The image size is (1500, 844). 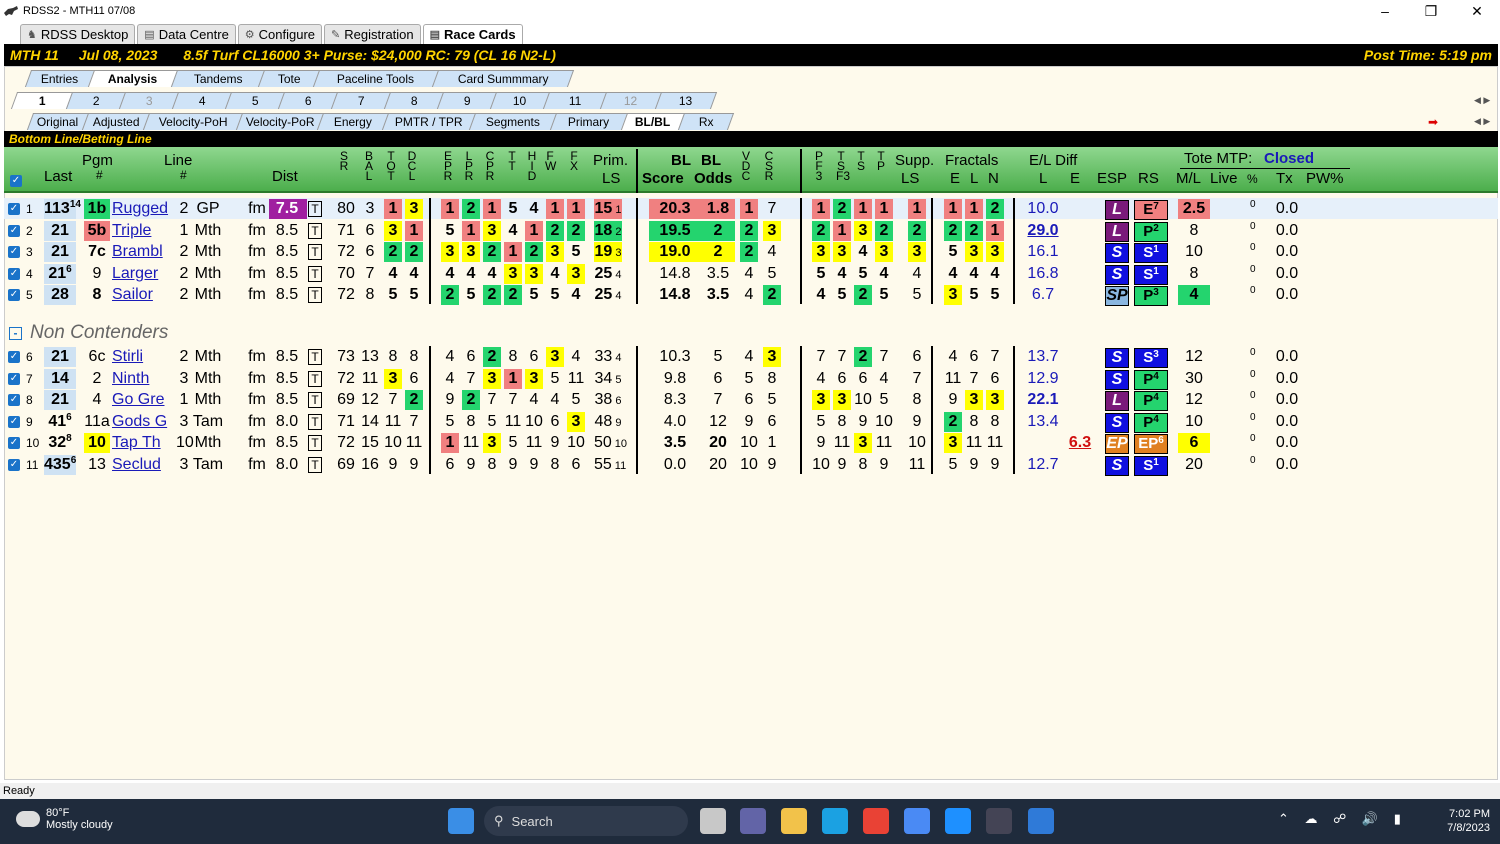 I want to click on horse-name-link: Stirli, so click(x=127, y=356).